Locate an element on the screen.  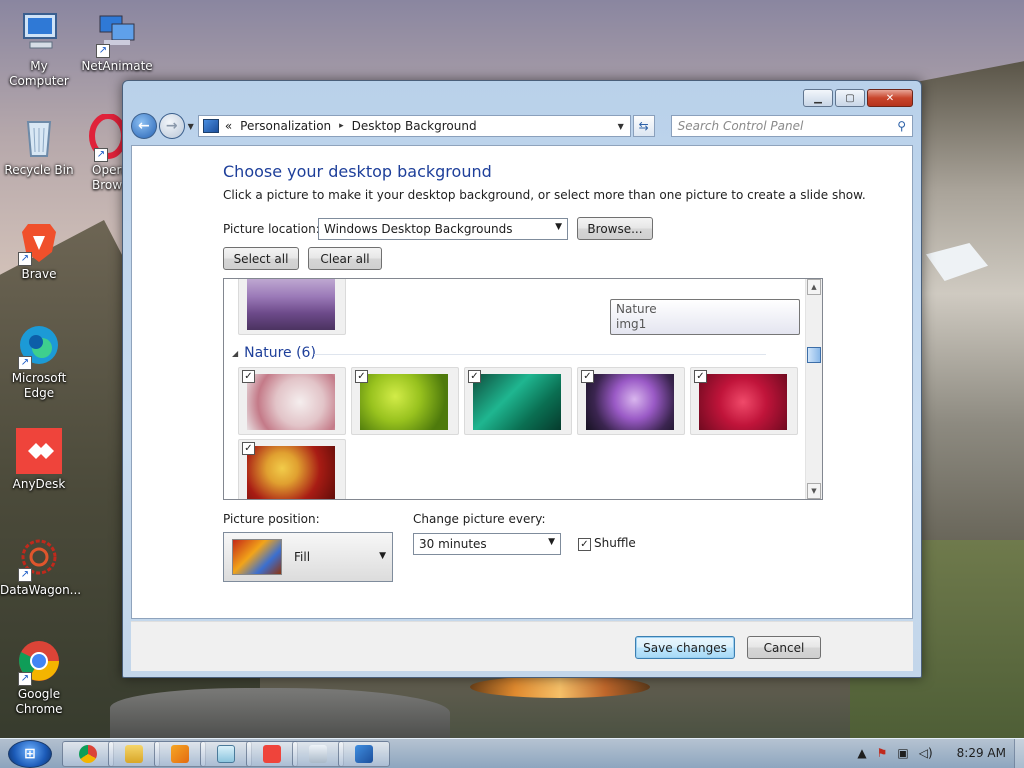
scroll-down-button: ▼ is located at coordinates (814, 491).